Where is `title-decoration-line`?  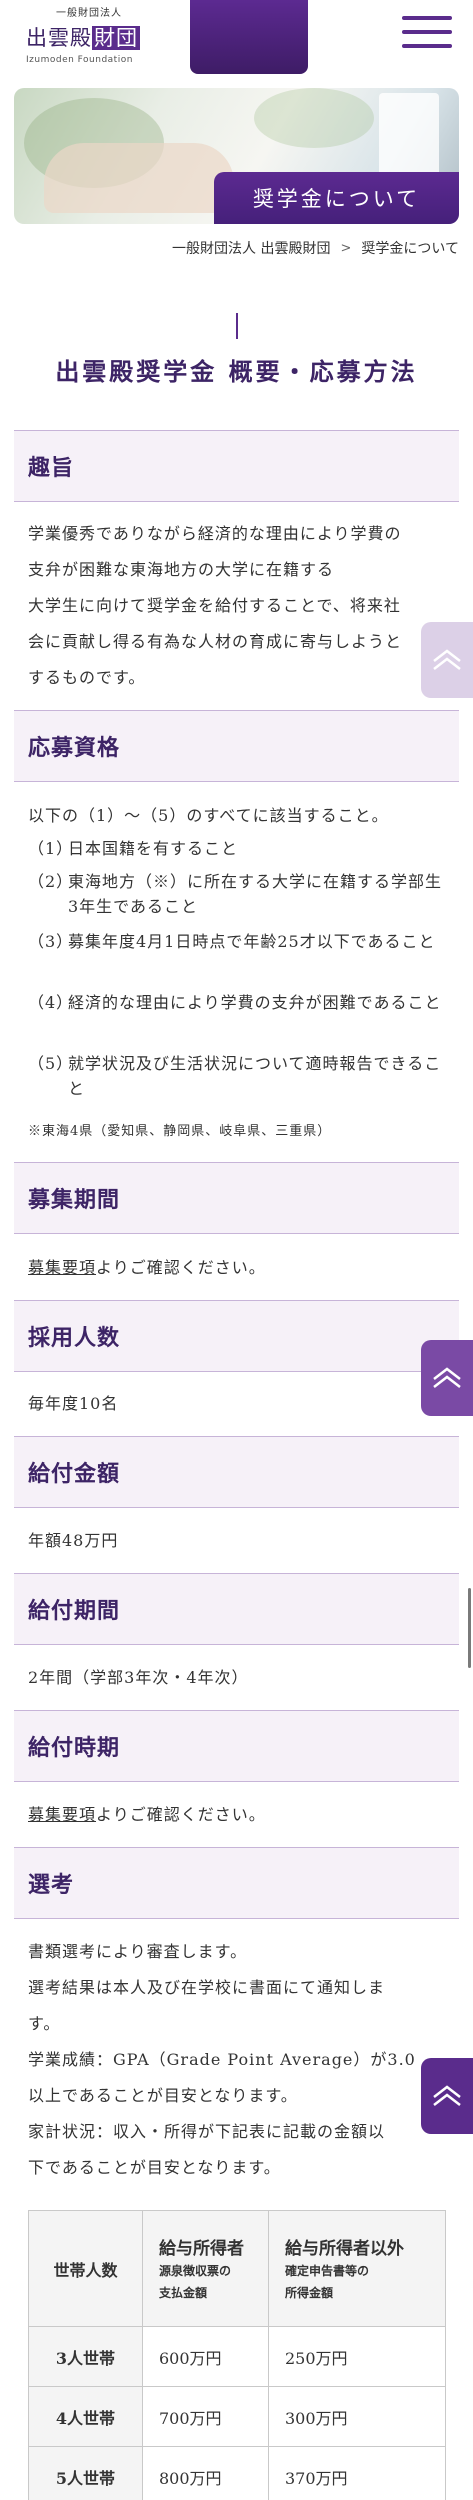 title-decoration-line is located at coordinates (237, 326).